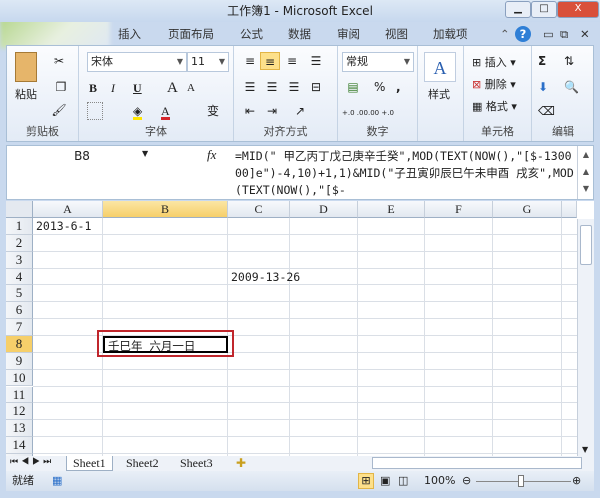 This screenshot has height=498, width=600. I want to click on column-header-e: E, so click(391, 209).